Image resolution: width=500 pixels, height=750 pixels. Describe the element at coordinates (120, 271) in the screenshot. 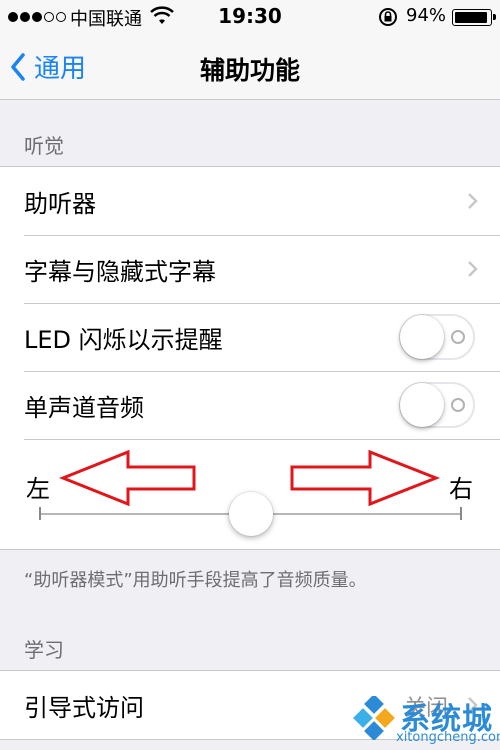

I see `row-label: 字幕与隐藏式字幕` at that location.